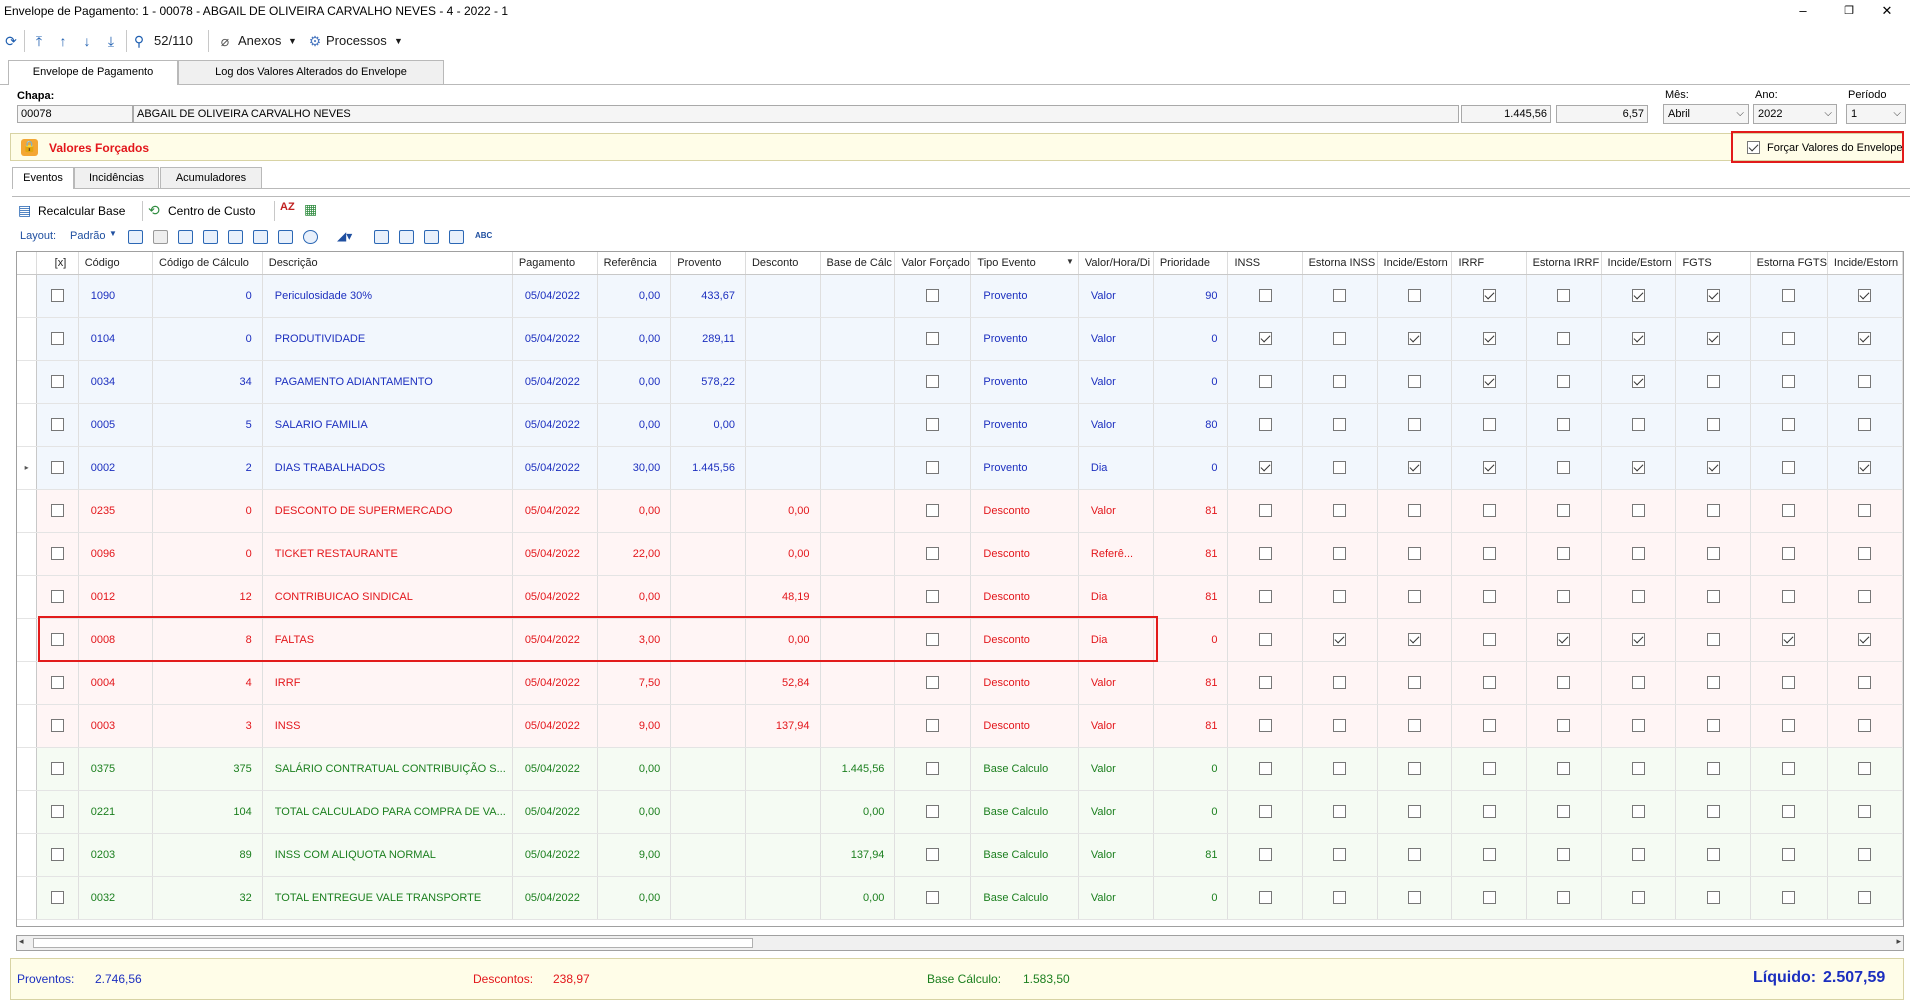 This screenshot has height=1007, width=1910. What do you see at coordinates (11, 41) in the screenshot?
I see `refresh-icon: ⟳` at bounding box center [11, 41].